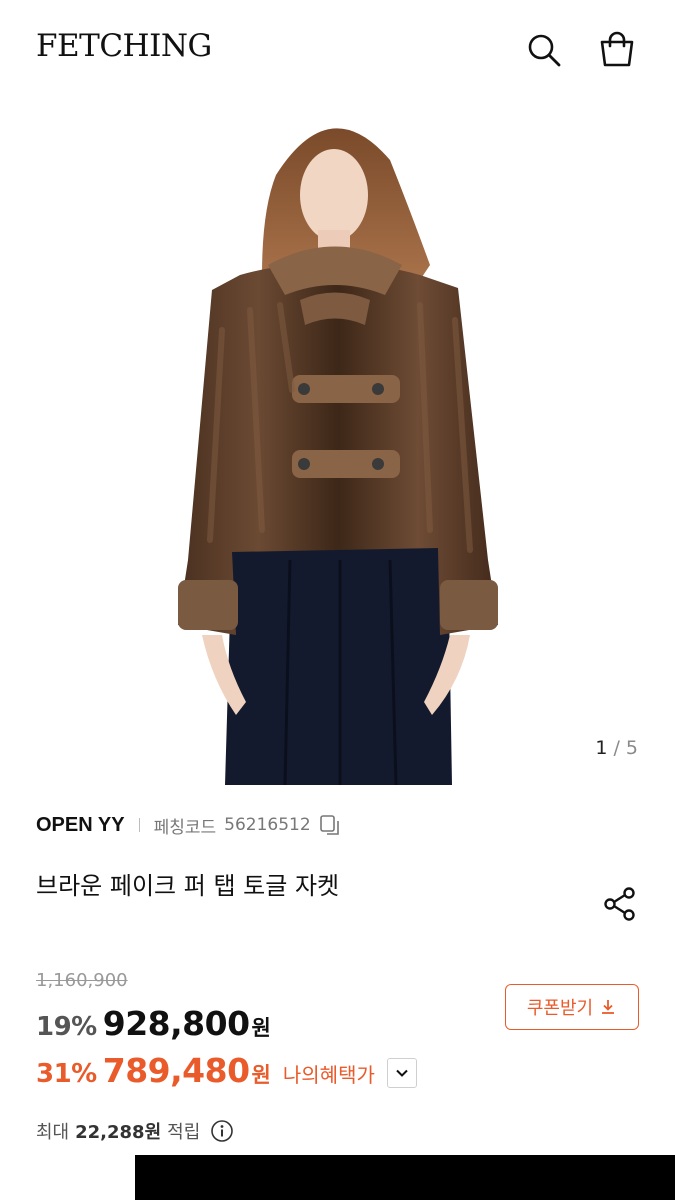 This screenshot has width=675, height=1200. I want to click on sale-price-row: 19% 928,800 원, so click(153, 1026).